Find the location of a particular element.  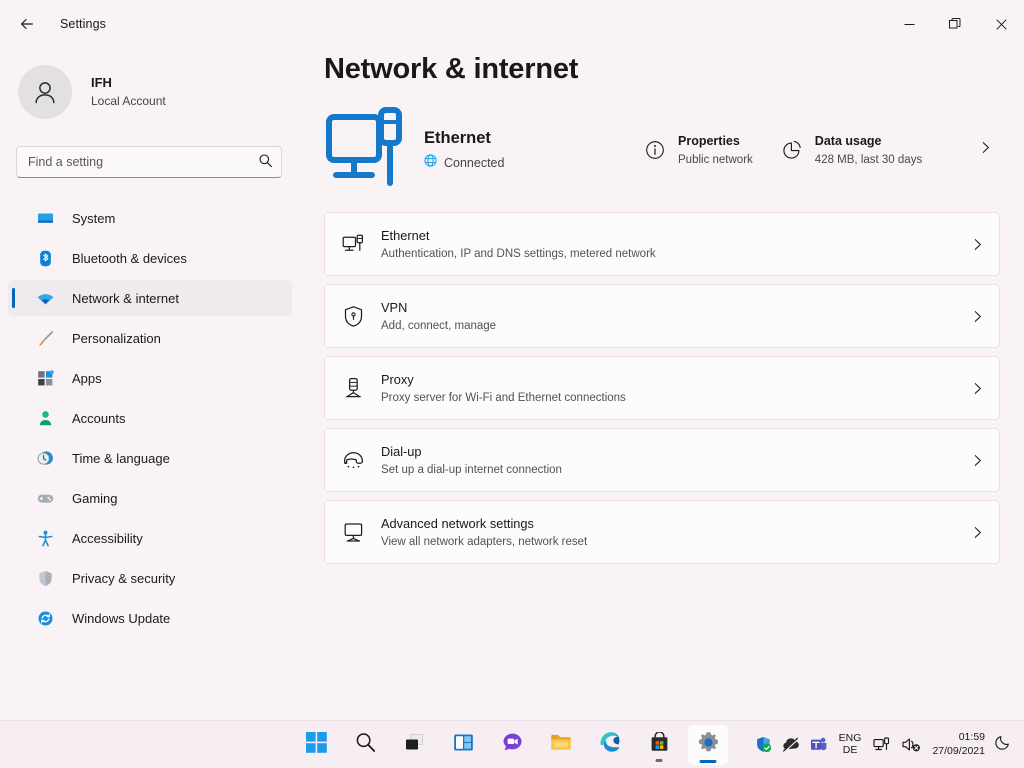

sidebar-item-label: Windows Update is located at coordinates (121, 618).